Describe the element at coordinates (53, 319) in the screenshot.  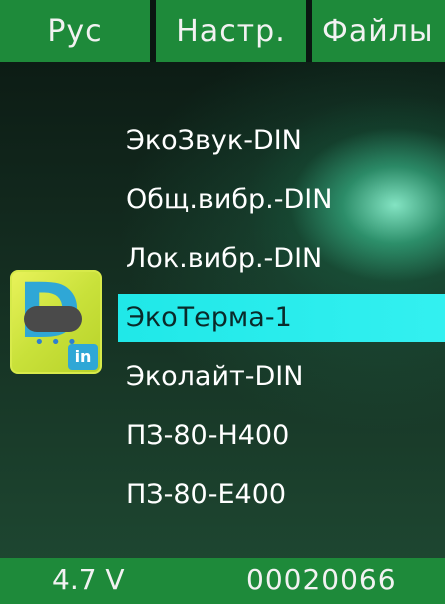
I see `cloud-icon` at that location.